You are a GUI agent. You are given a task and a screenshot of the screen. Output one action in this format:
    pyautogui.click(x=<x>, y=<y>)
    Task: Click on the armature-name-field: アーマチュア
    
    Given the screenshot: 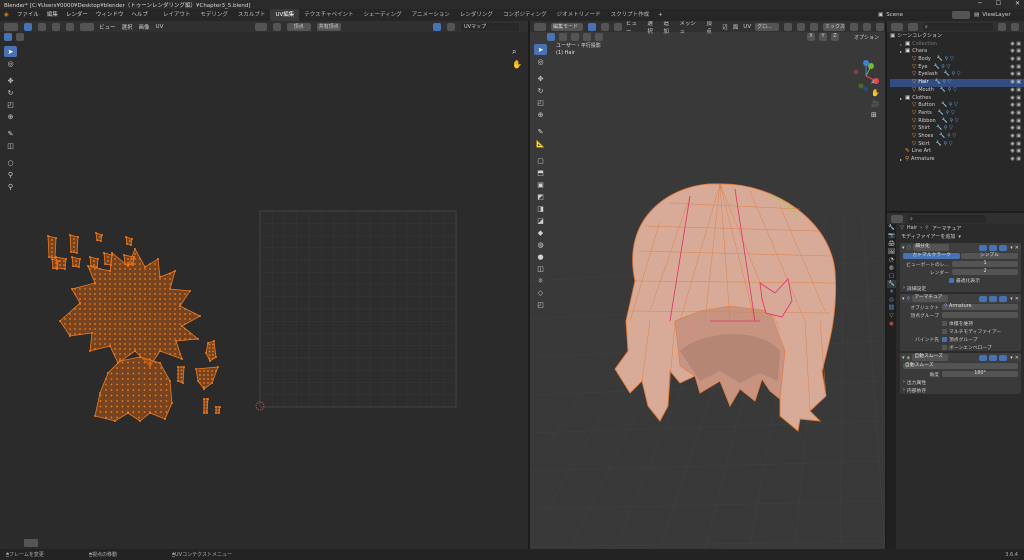 What is the action you would take?
    pyautogui.click(x=930, y=298)
    